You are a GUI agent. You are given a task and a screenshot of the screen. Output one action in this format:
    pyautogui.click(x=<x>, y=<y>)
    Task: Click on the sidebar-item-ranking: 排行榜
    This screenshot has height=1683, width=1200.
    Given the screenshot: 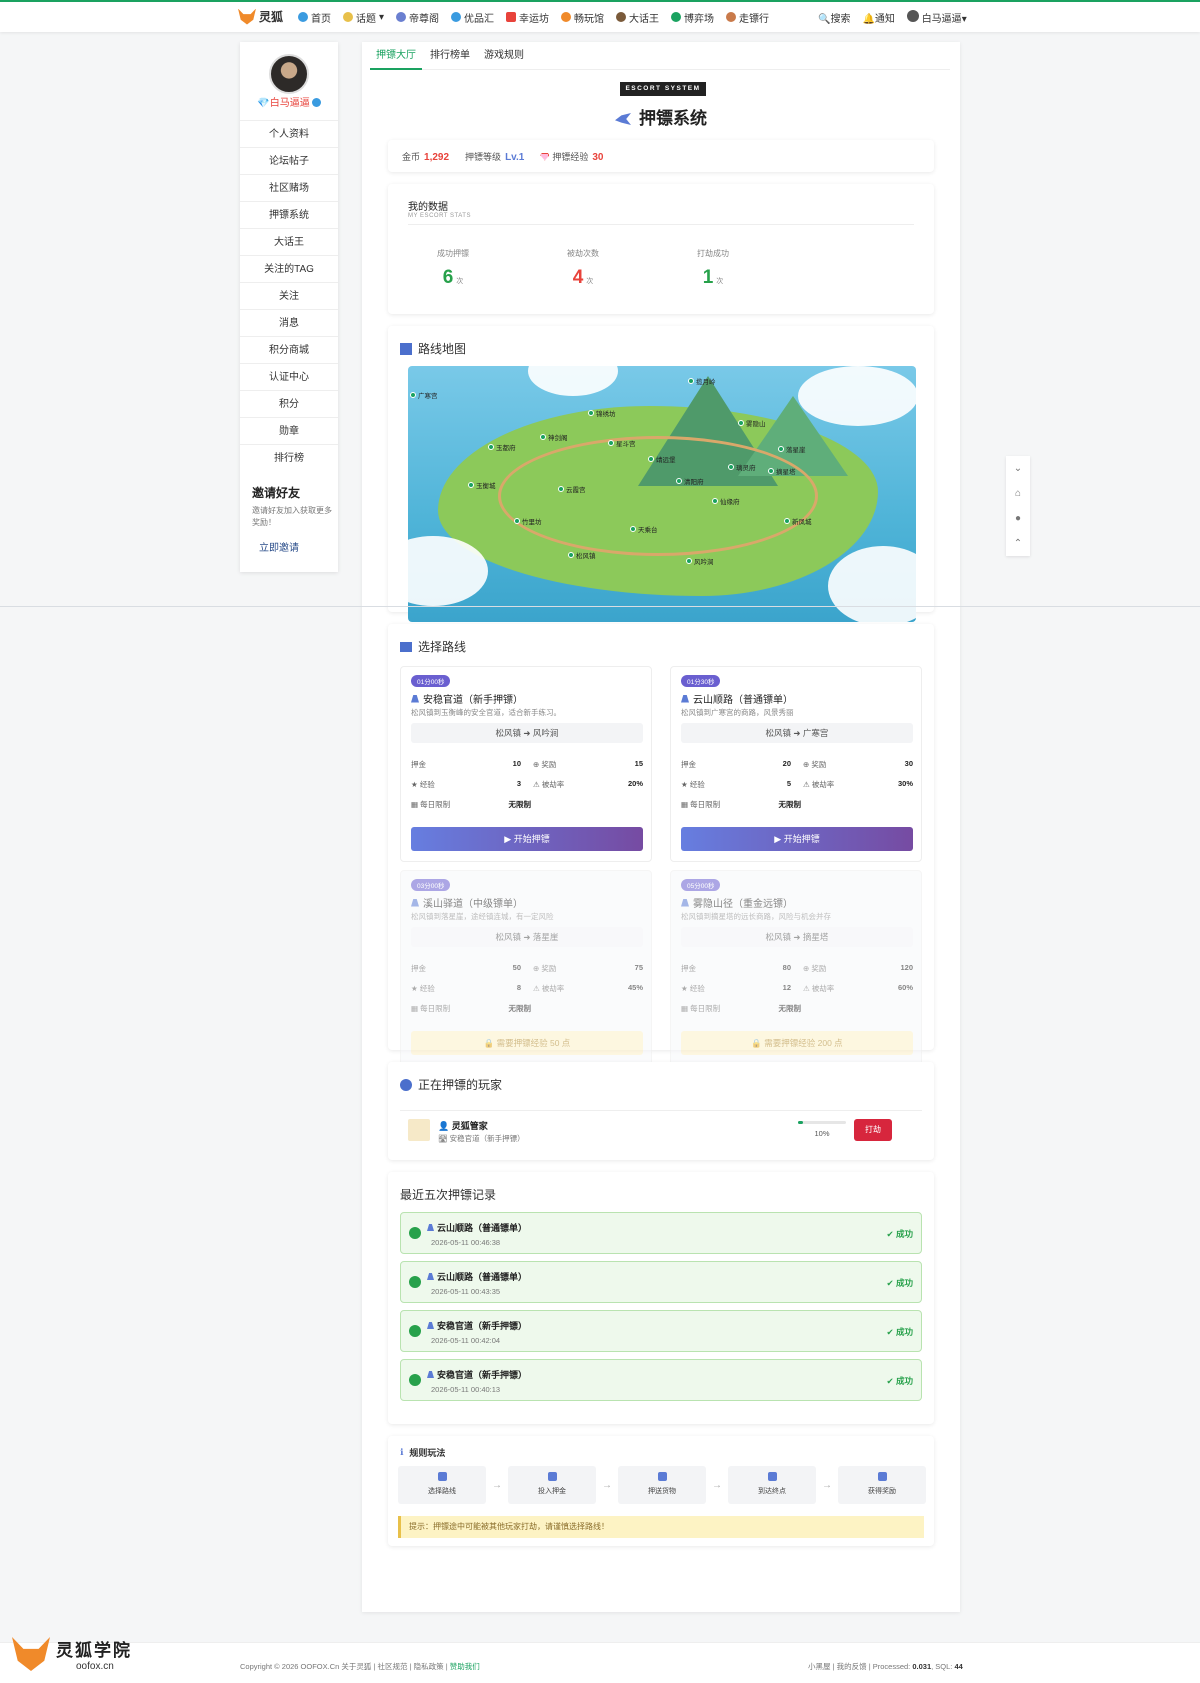 What is the action you would take?
    pyautogui.click(x=289, y=457)
    